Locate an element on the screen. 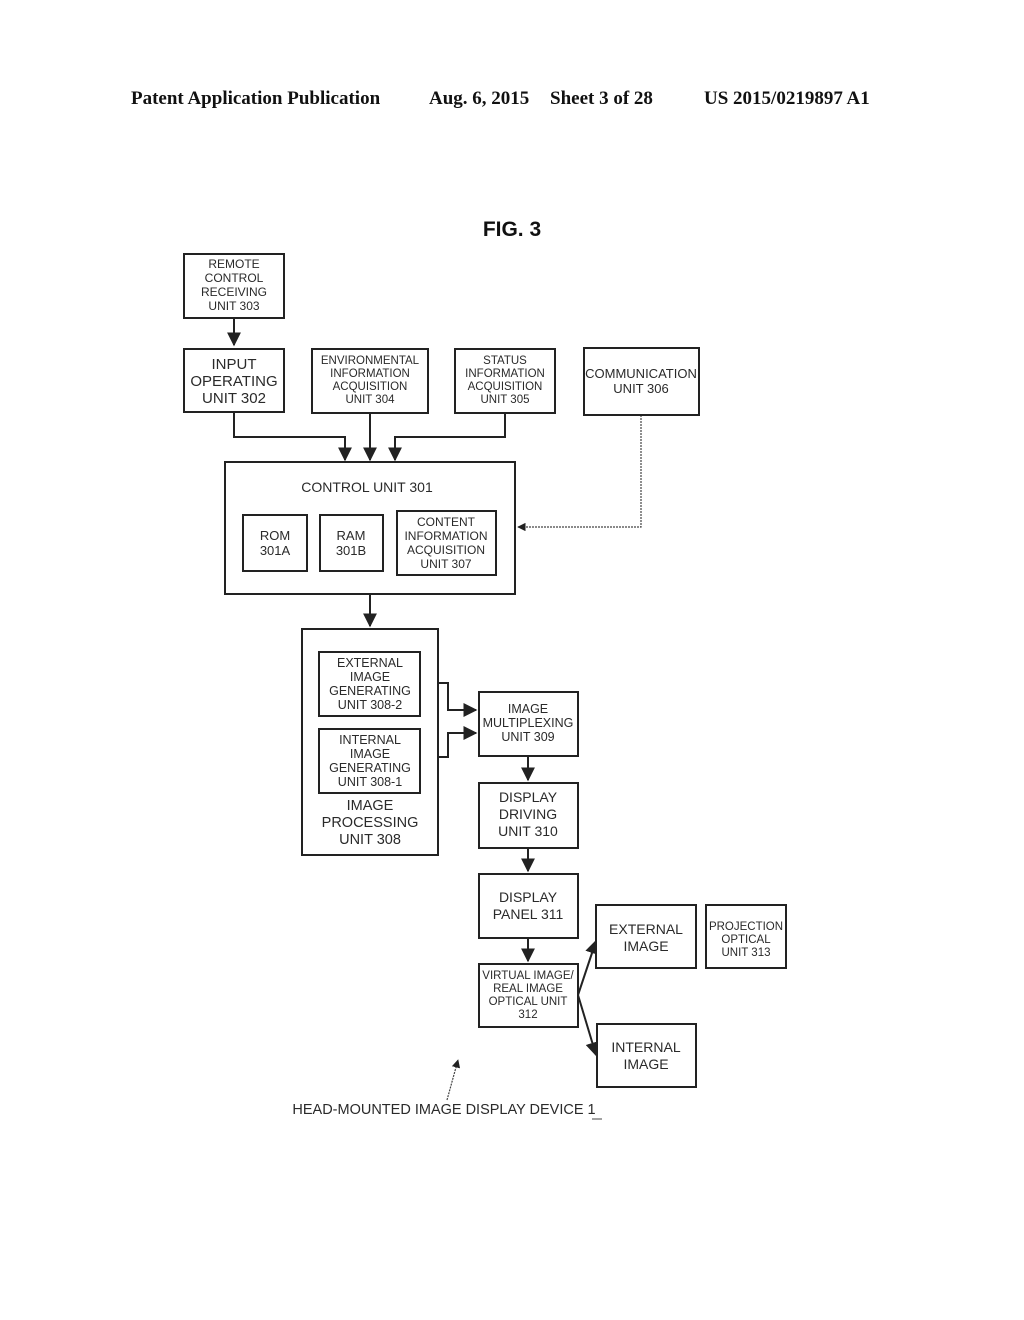 This screenshot has width=1024, height=1320. label-line: UNIT 306 is located at coordinates (640, 388).